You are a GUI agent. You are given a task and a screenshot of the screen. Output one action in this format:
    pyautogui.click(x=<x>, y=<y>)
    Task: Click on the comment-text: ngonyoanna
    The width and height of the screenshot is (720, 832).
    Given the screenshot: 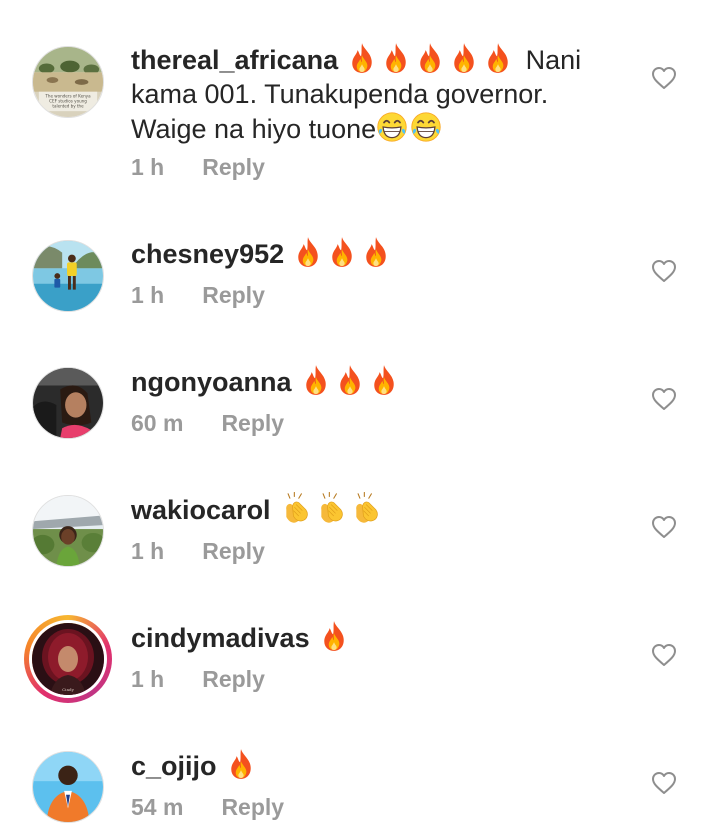 What is the action you would take?
    pyautogui.click(x=366, y=381)
    